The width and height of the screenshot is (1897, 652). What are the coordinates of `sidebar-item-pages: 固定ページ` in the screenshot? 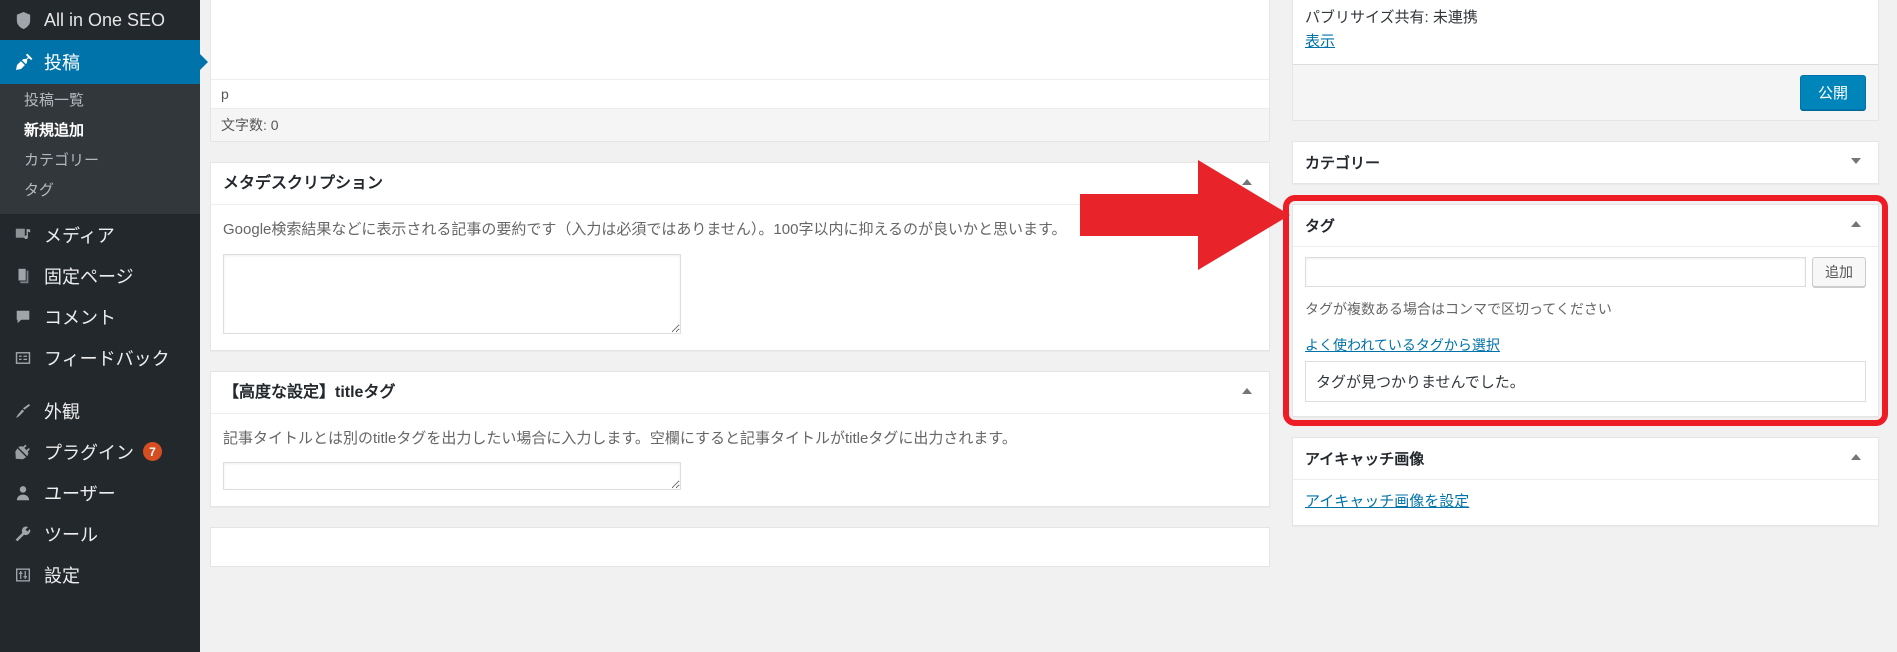 It's located at (100, 275).